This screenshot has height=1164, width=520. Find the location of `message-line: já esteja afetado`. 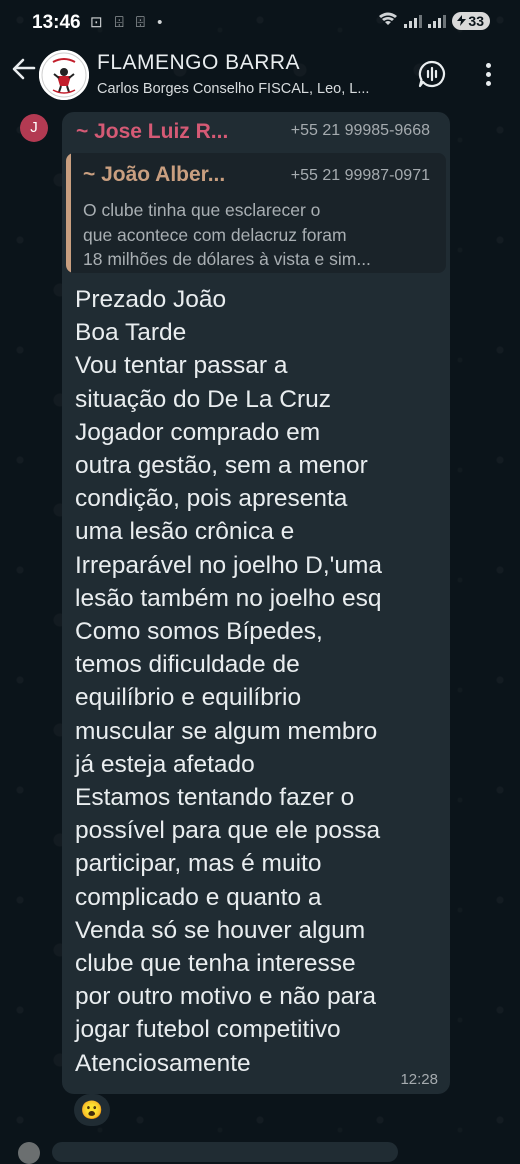

message-line: já esteja afetado is located at coordinates (165, 764).